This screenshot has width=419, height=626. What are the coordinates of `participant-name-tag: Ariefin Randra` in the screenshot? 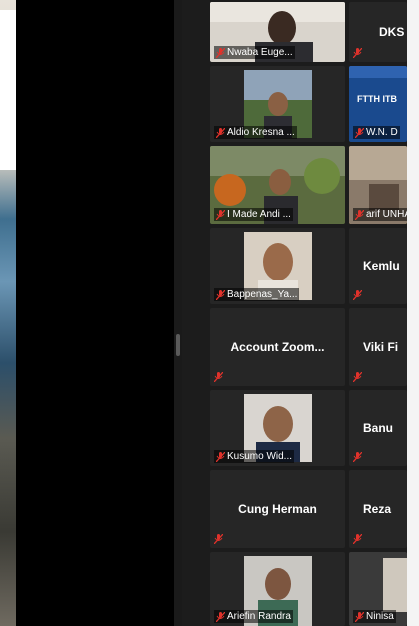 It's located at (253, 616).